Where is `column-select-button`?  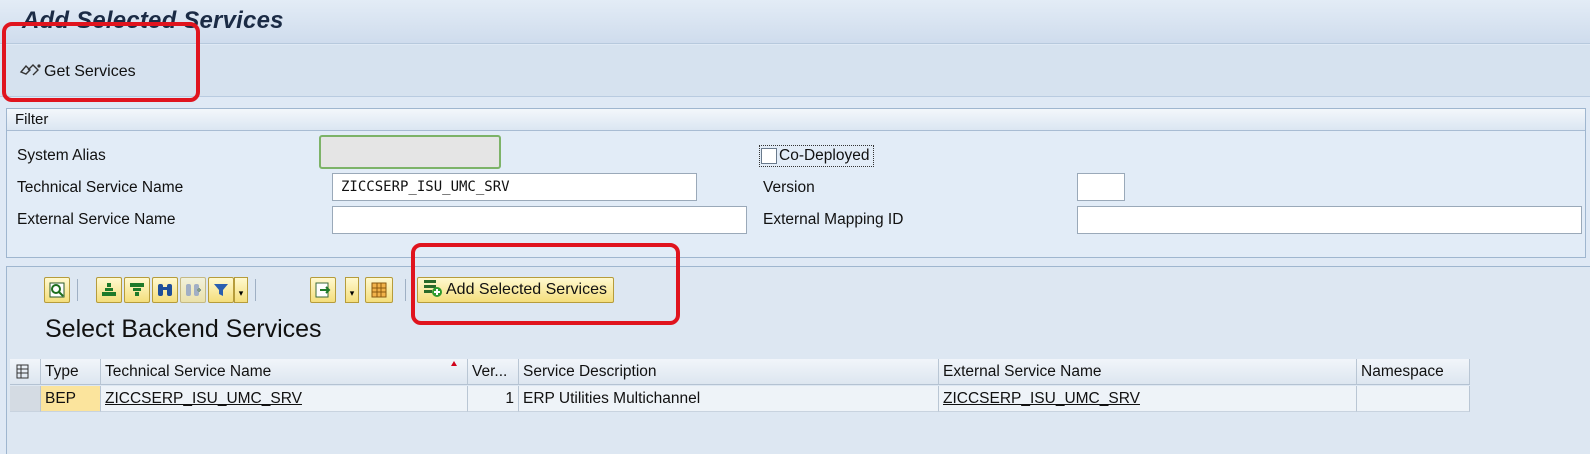 column-select-button is located at coordinates (25, 372).